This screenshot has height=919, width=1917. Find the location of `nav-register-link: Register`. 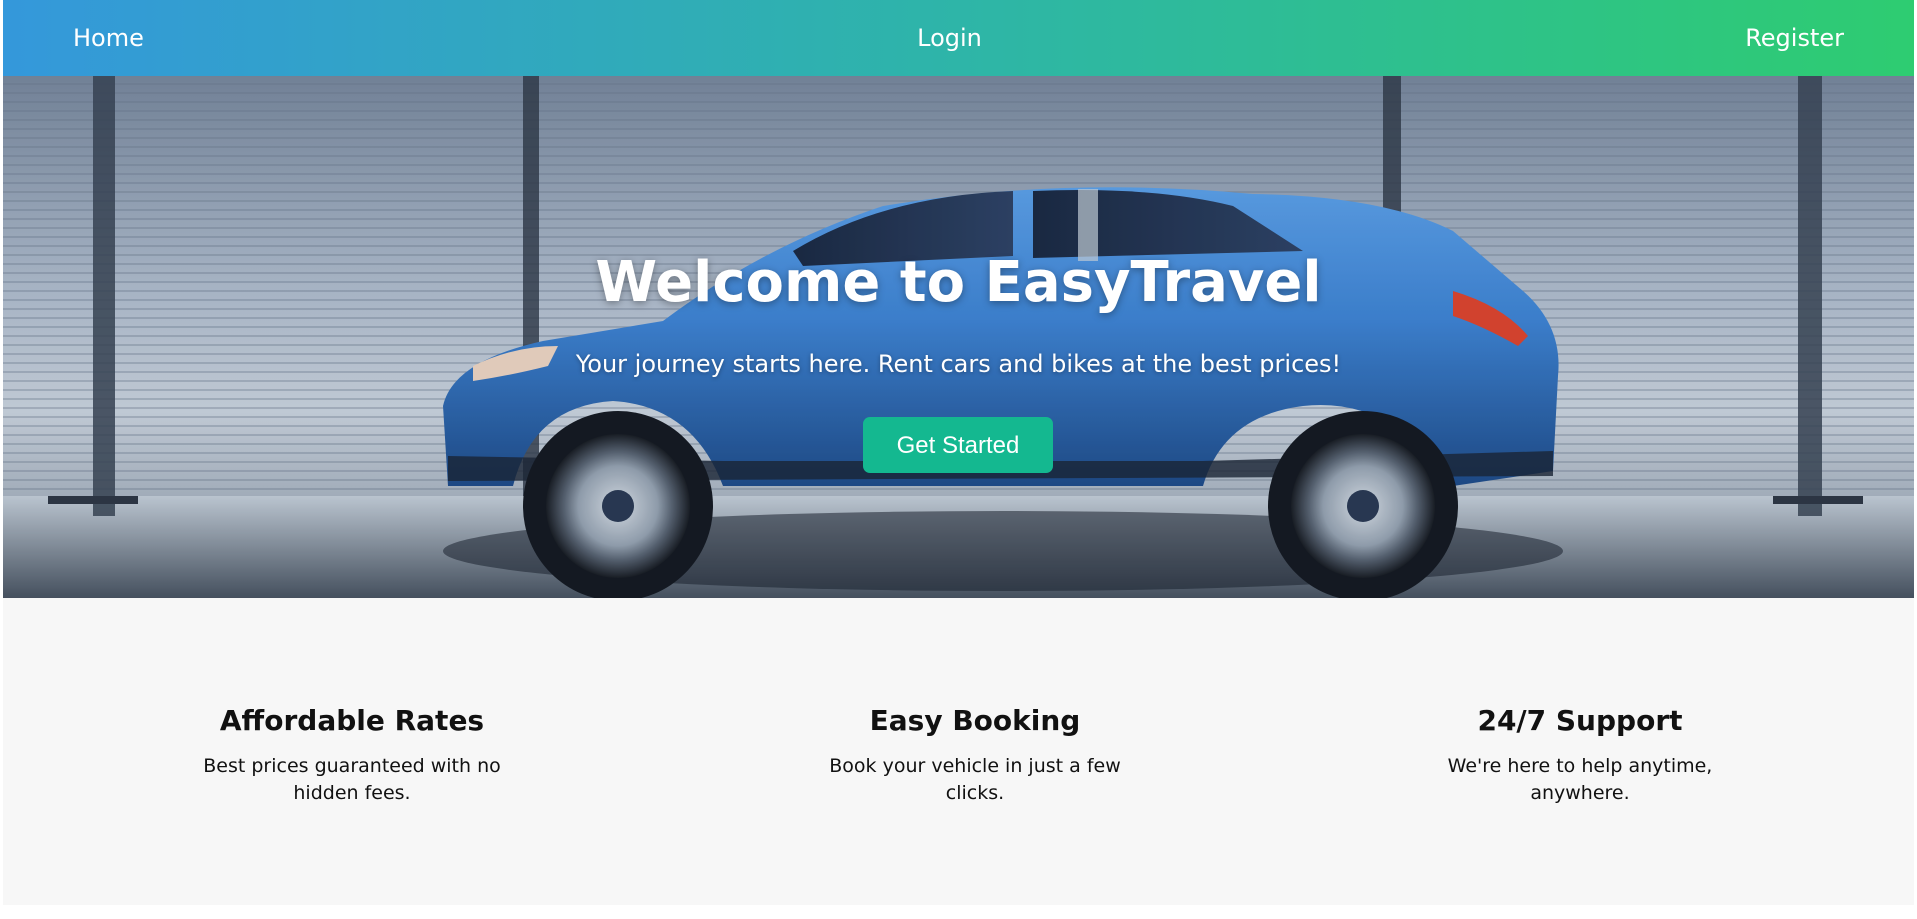

nav-register-link: Register is located at coordinates (1794, 38).